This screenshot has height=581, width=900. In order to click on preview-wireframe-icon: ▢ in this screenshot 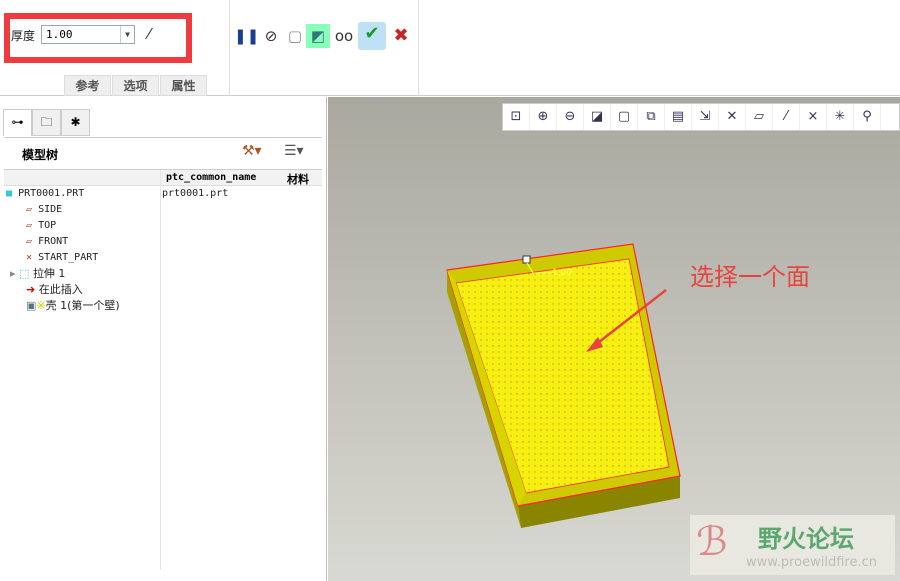, I will do `click(295, 36)`.